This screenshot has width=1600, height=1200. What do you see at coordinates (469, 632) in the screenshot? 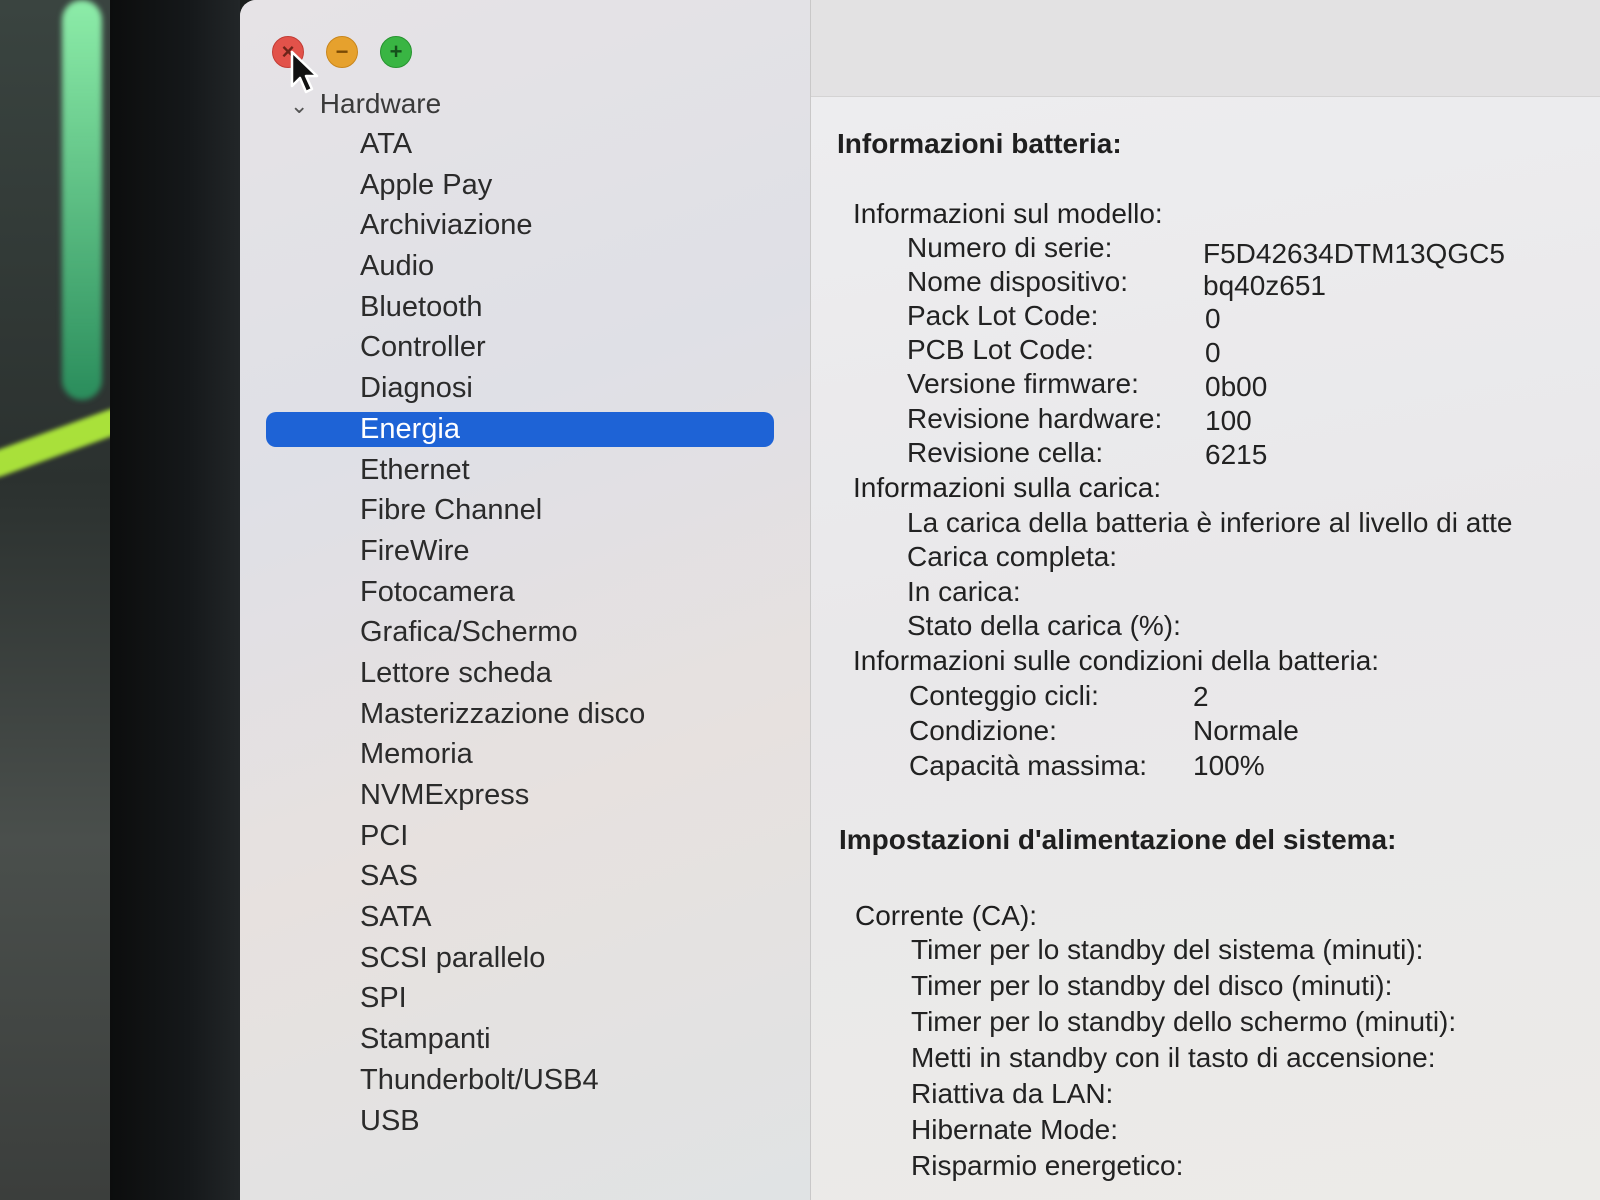
I see `sidebar-item-label: Grafica/Schermo` at bounding box center [469, 632].